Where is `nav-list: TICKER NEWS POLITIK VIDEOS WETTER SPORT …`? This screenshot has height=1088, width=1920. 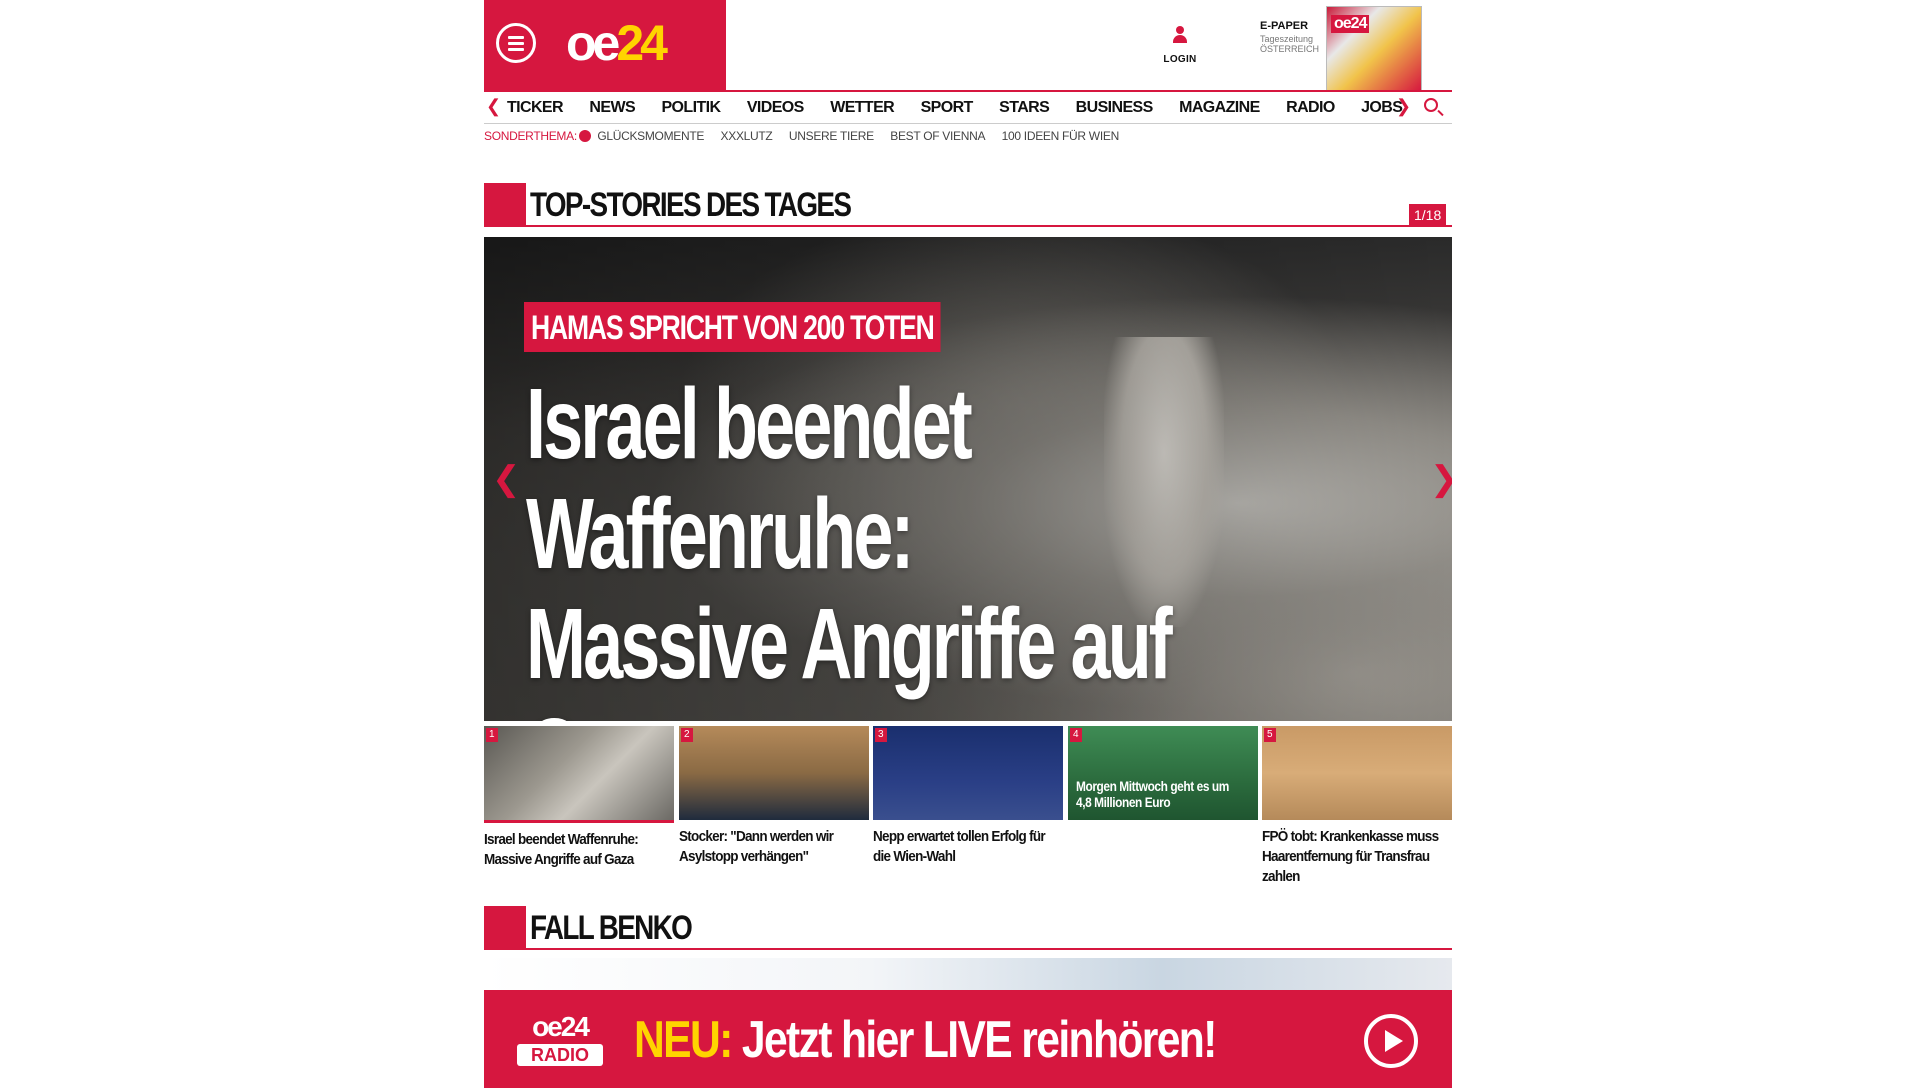 nav-list: TICKER NEWS POLITIK VIDEOS WETTER SPORT … is located at coordinates (965, 108).